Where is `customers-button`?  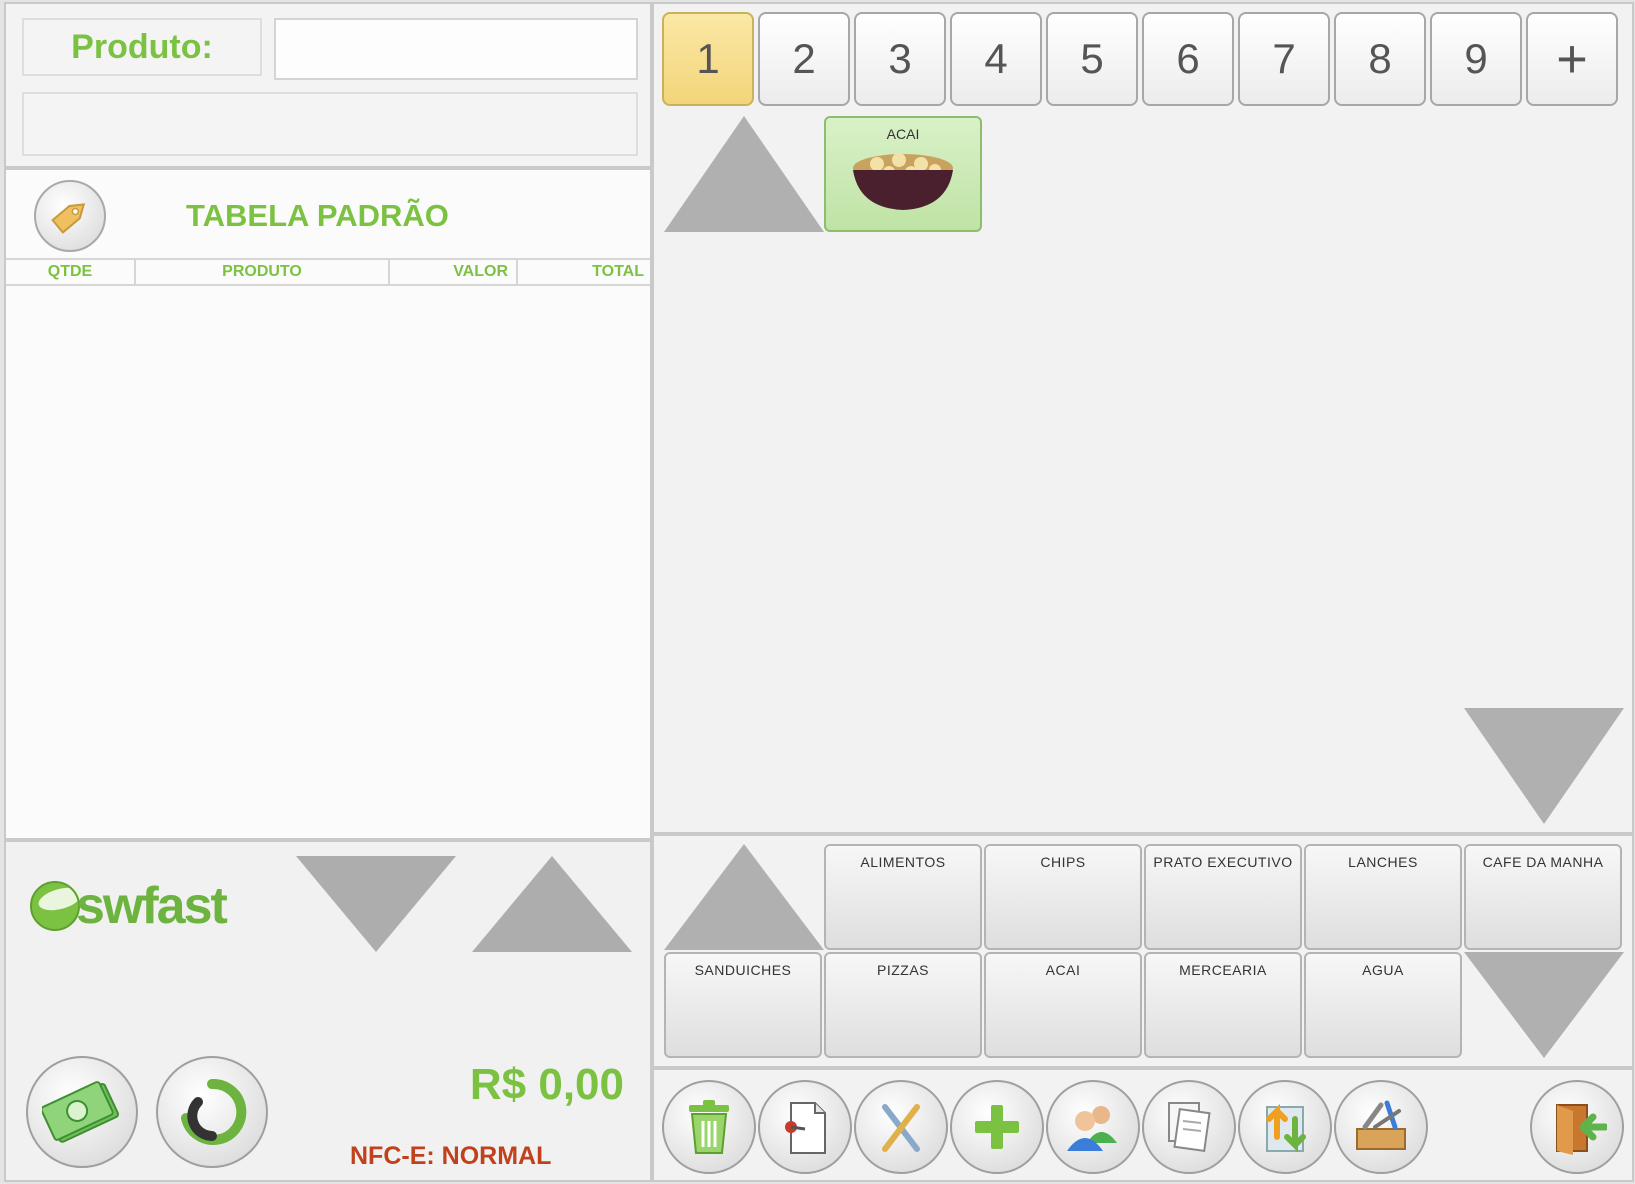
customers-button is located at coordinates (1093, 1127).